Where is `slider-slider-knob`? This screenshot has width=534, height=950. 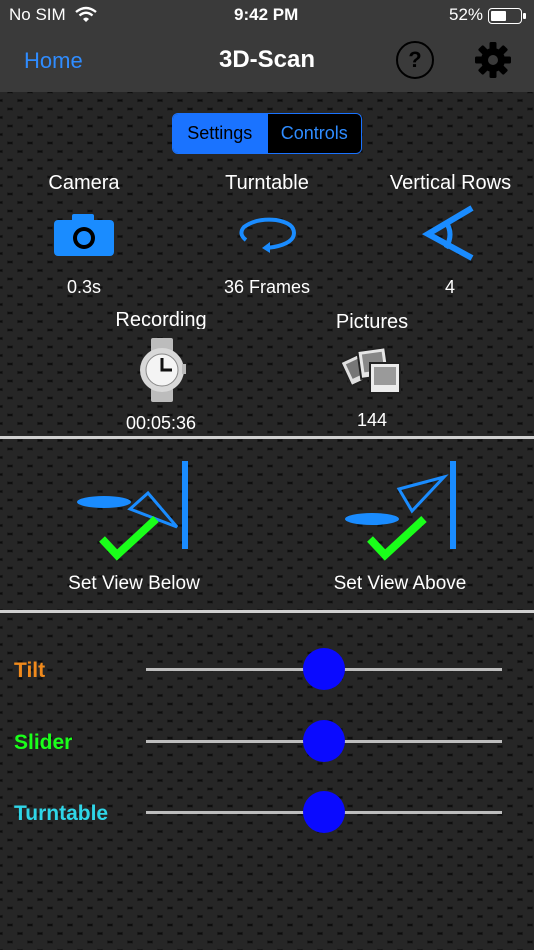 slider-slider-knob is located at coordinates (324, 741).